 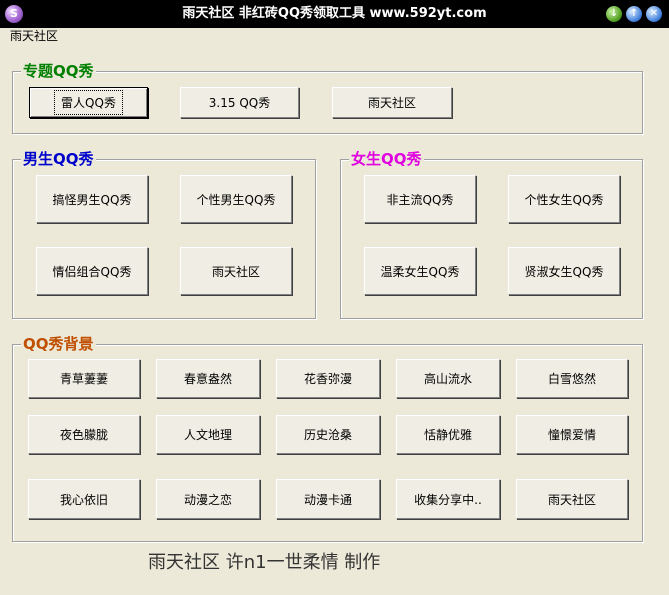 What do you see at coordinates (88, 102) in the screenshot?
I see `button-leiren-qqshow: 雷人QQ秀` at bounding box center [88, 102].